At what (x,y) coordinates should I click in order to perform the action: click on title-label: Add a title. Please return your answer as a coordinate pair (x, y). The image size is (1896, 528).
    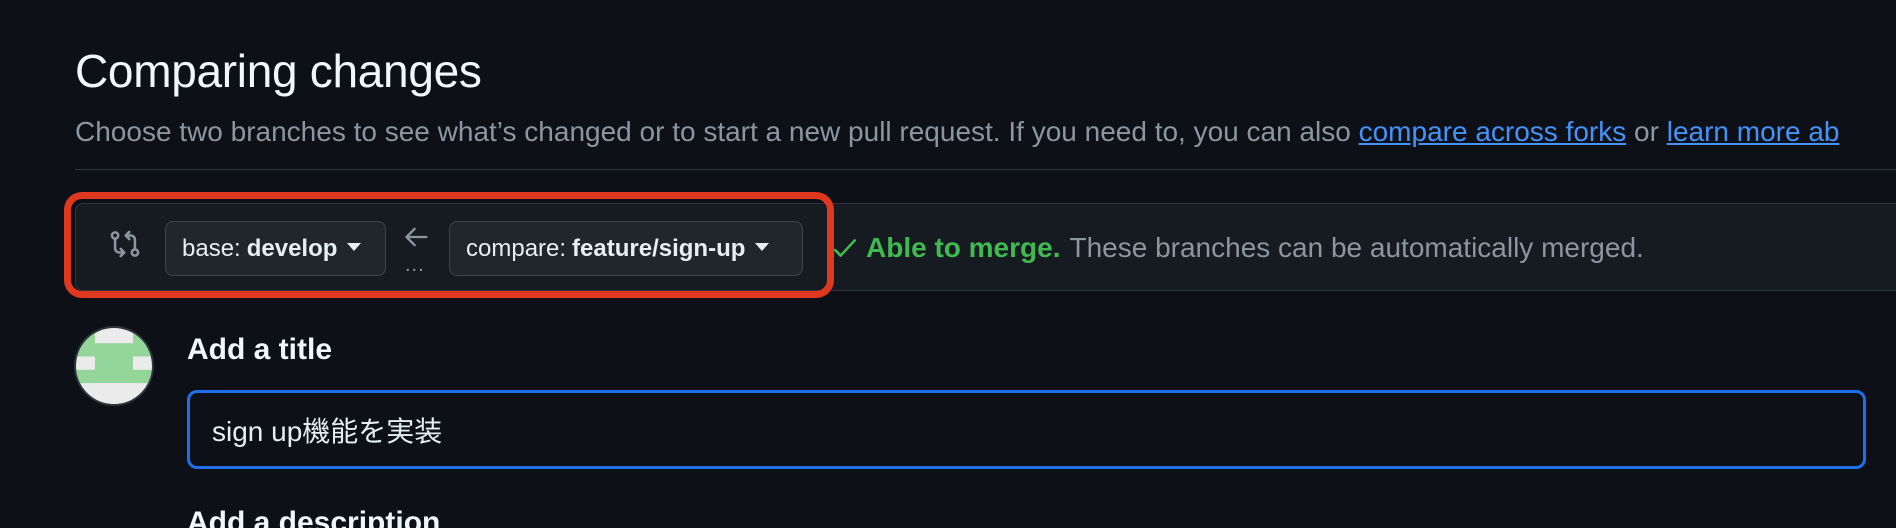
    Looking at the image, I should click on (260, 349).